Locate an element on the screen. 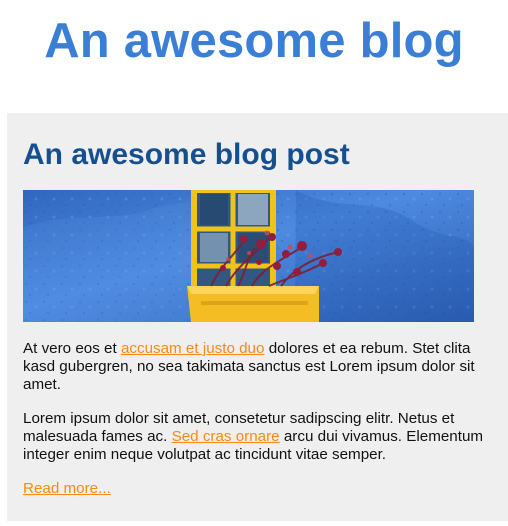 The image size is (508, 526). paragraph-1-text-before: At vero eos et is located at coordinates (72, 348).